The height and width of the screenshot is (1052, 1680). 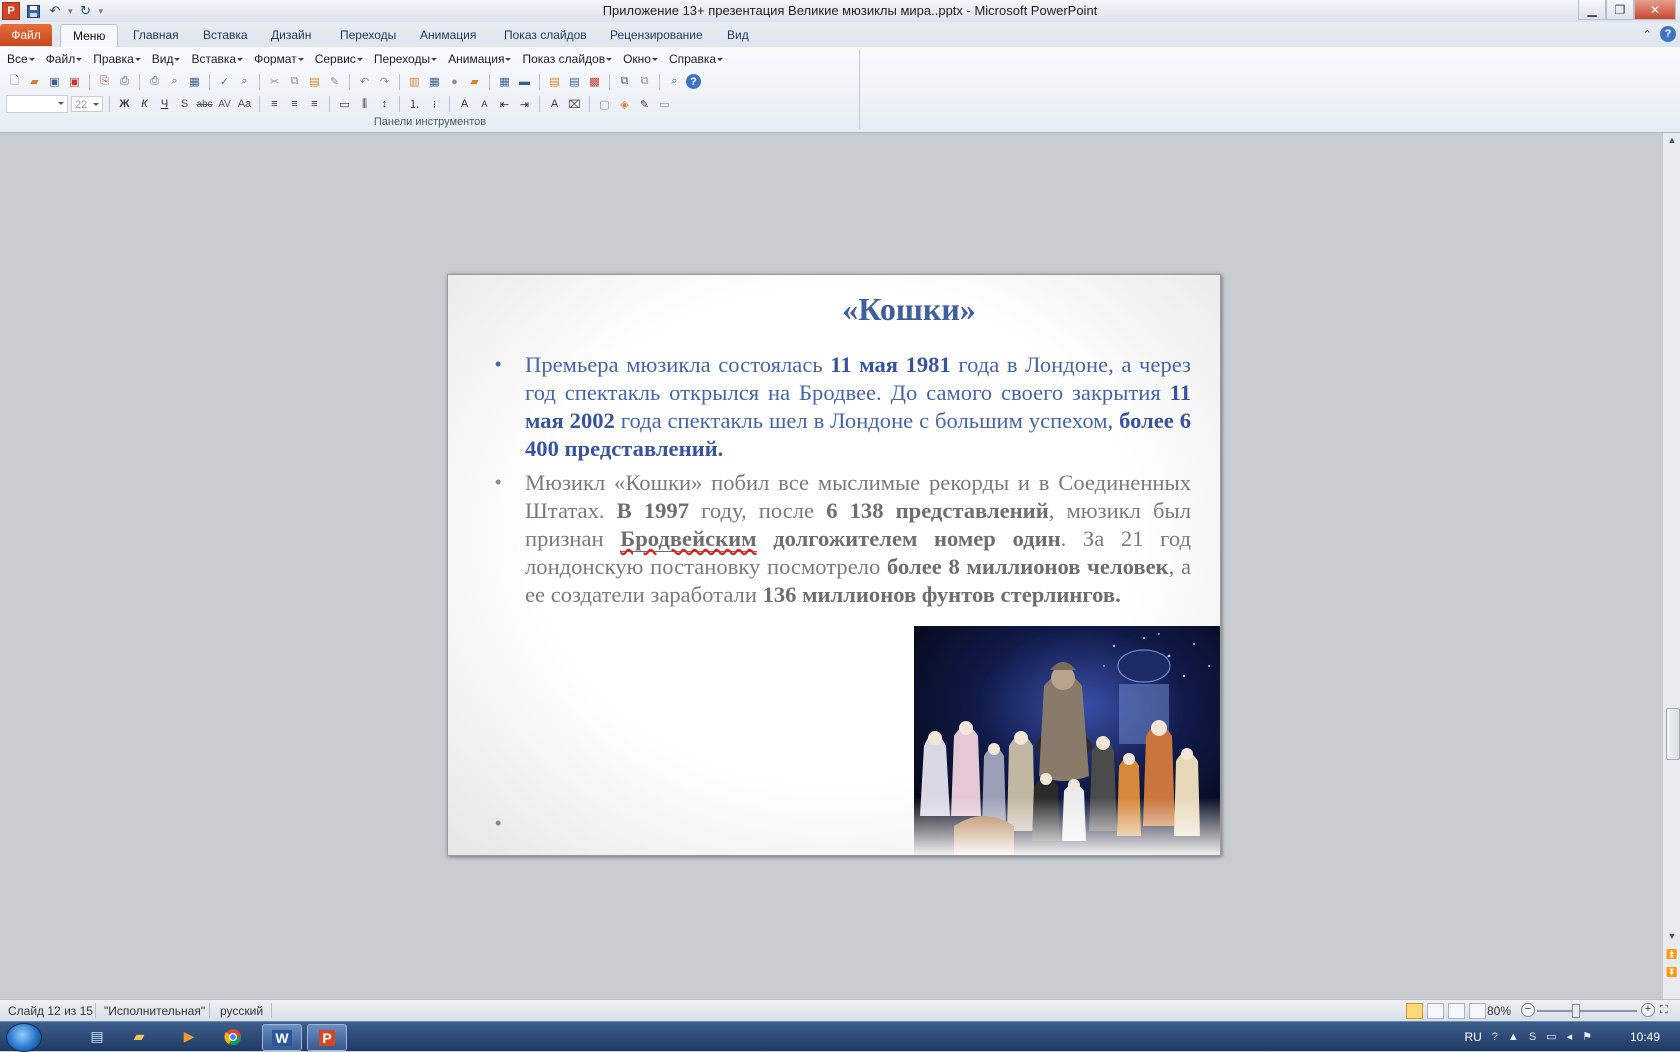 What do you see at coordinates (1472, 1037) in the screenshot?
I see `keyboard-language: RU` at bounding box center [1472, 1037].